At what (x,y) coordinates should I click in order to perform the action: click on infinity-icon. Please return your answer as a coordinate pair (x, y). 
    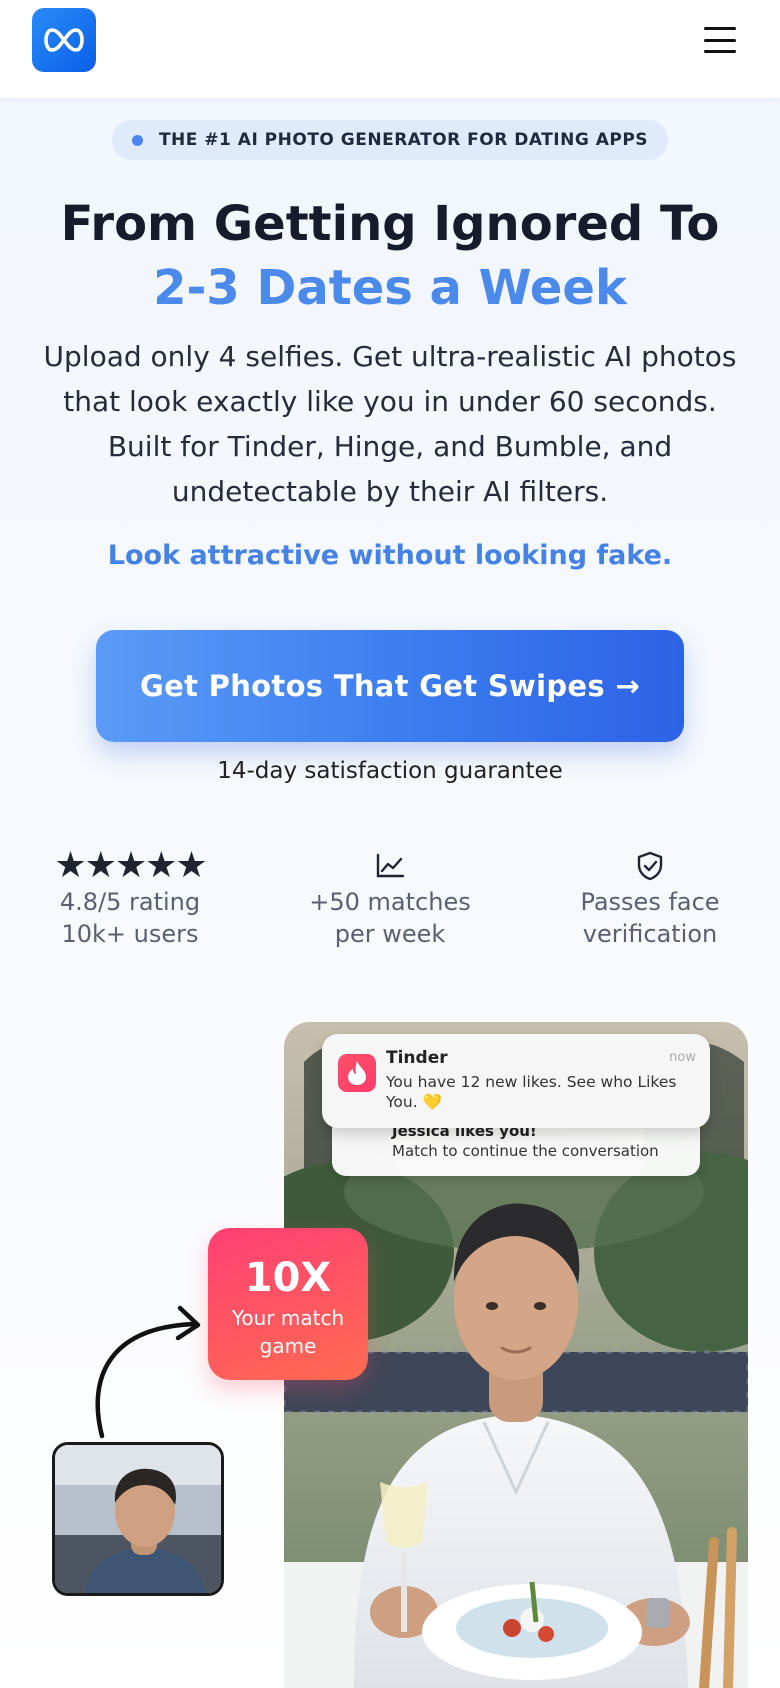
    Looking at the image, I should click on (64, 40).